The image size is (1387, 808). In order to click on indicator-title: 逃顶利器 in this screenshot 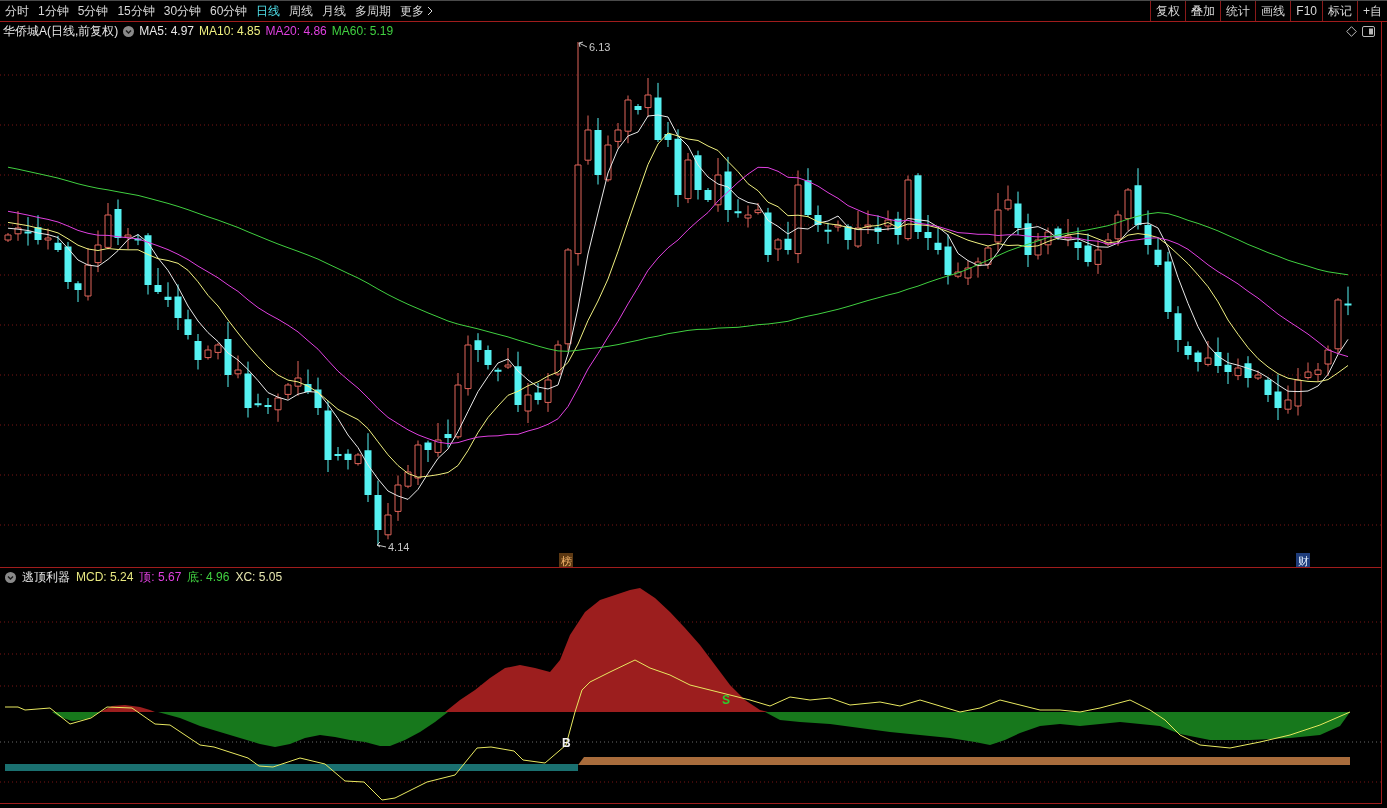, I will do `click(46, 577)`.